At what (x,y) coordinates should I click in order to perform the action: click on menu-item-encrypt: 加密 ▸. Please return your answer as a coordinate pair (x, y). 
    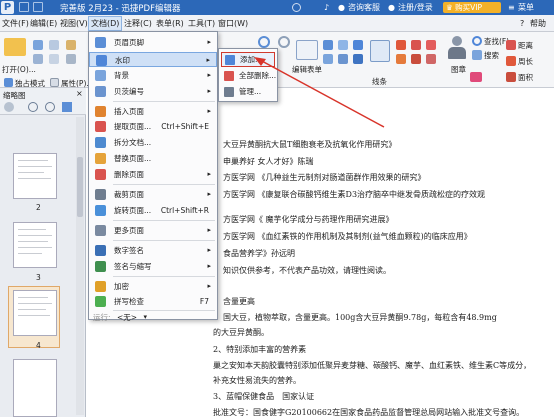
    Looking at the image, I should click on (153, 286).